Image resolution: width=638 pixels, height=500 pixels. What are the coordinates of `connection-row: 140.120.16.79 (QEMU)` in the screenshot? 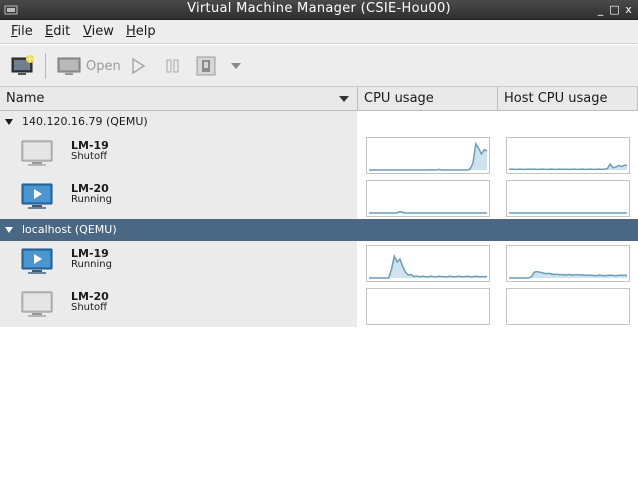 It's located at (319, 122).